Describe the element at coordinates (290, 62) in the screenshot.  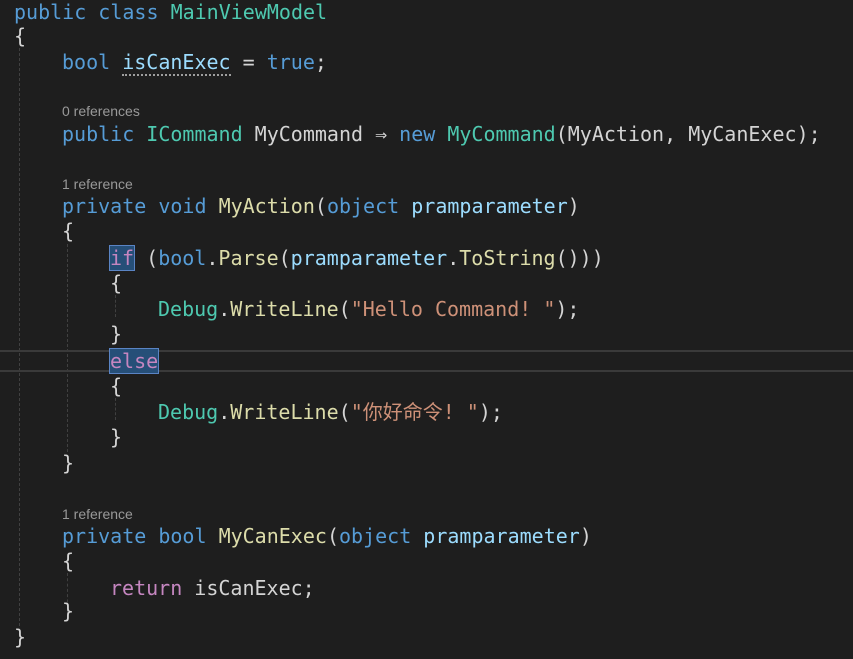
I see `keyword-true: true` at that location.